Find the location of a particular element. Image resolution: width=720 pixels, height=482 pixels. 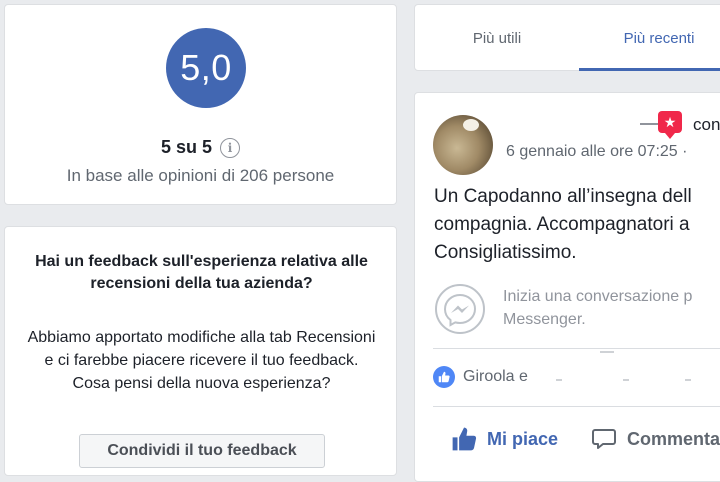

review-date: 6 gennaio alle ore 07:25 · is located at coordinates (596, 152).